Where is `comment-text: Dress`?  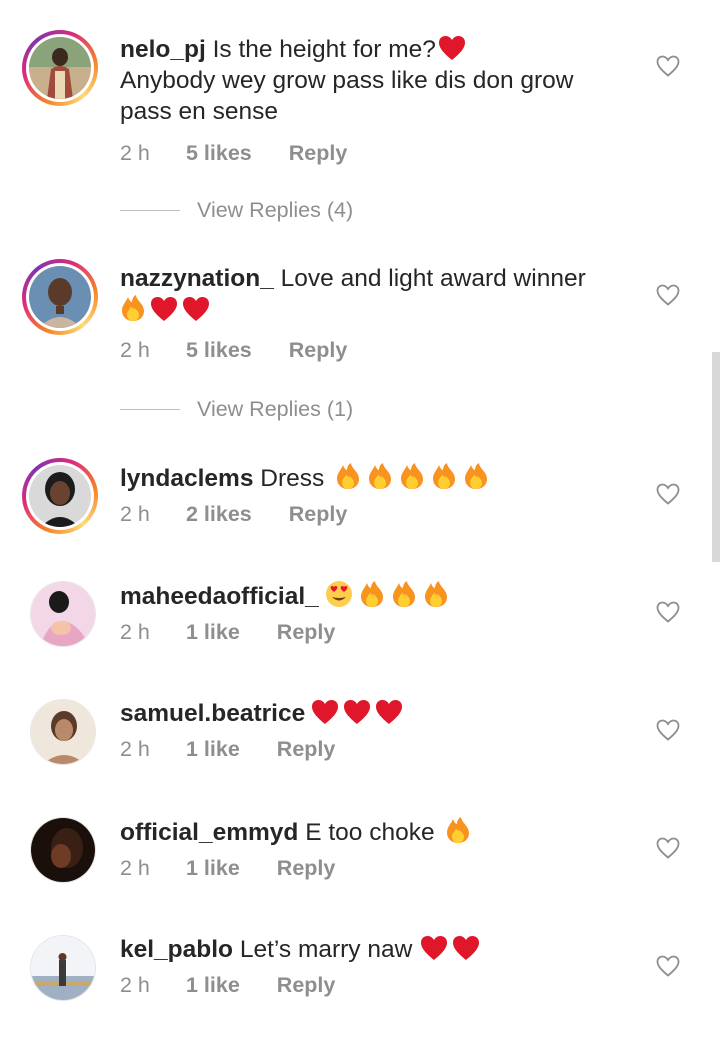 comment-text: Dress is located at coordinates (292, 478).